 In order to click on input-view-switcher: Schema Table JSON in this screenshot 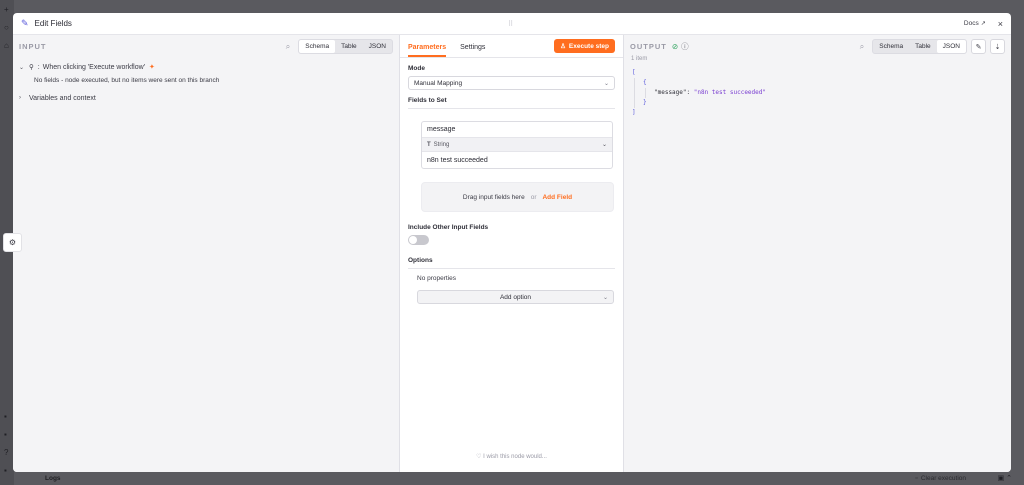, I will do `click(345, 46)`.